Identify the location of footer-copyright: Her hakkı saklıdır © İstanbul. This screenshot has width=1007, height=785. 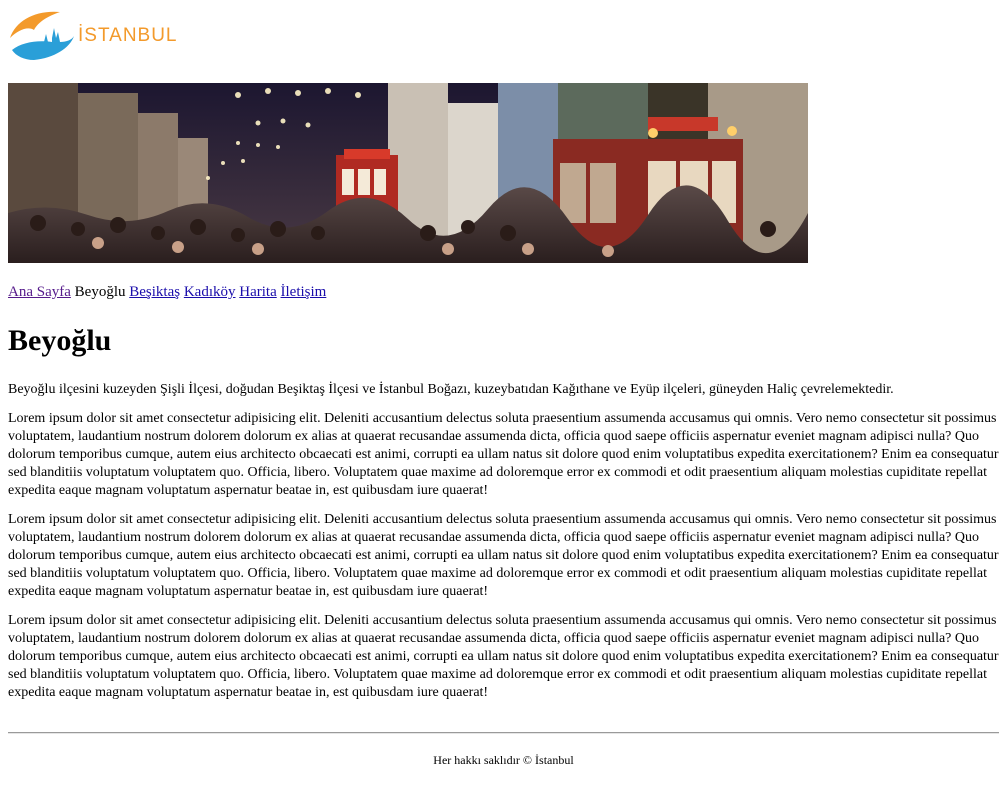
(503, 760).